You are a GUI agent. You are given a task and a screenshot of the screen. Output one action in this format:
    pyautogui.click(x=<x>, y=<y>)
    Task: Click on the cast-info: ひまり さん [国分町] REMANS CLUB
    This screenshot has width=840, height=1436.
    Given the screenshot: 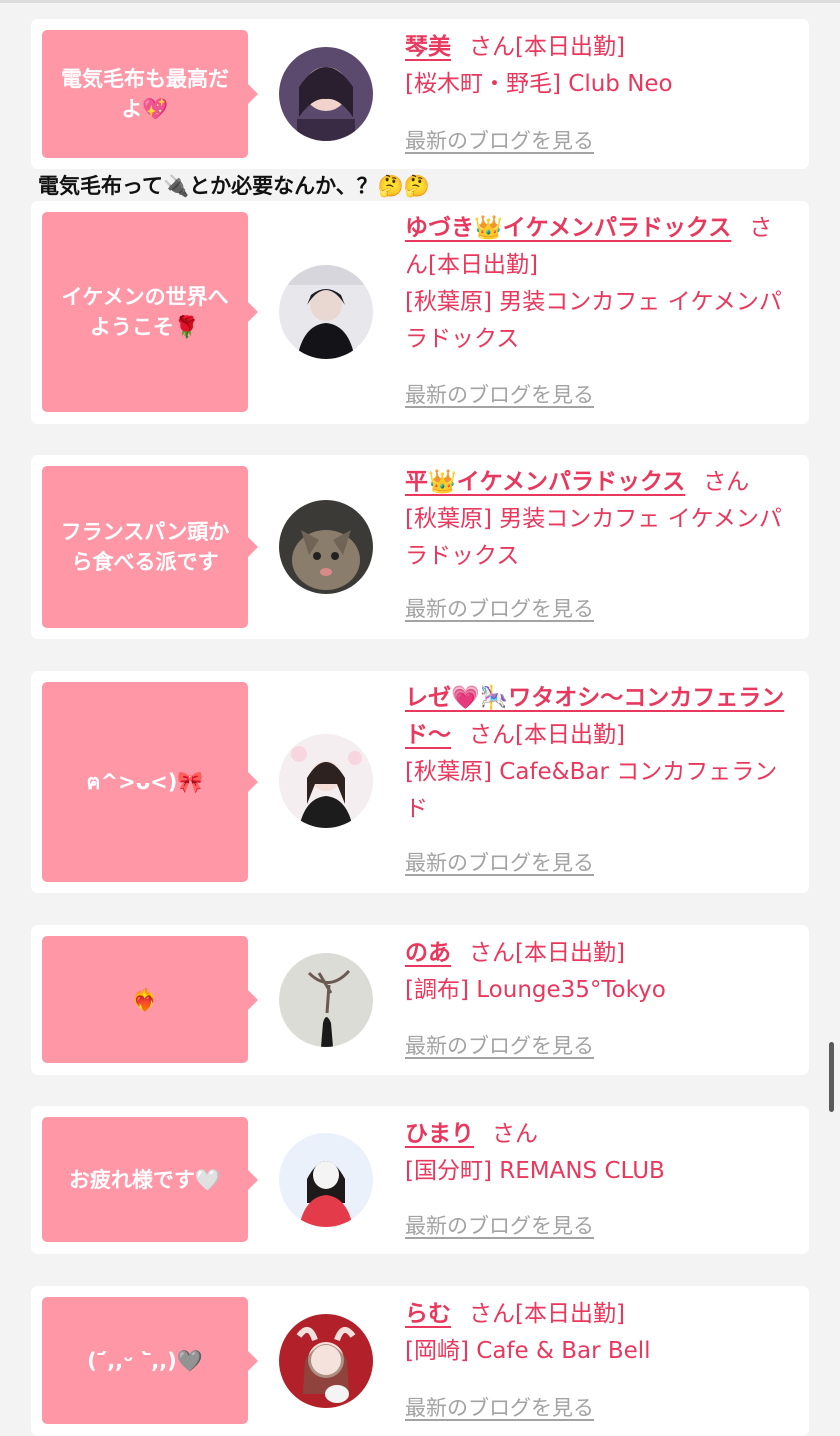 What is the action you would take?
    pyautogui.click(x=600, y=1153)
    